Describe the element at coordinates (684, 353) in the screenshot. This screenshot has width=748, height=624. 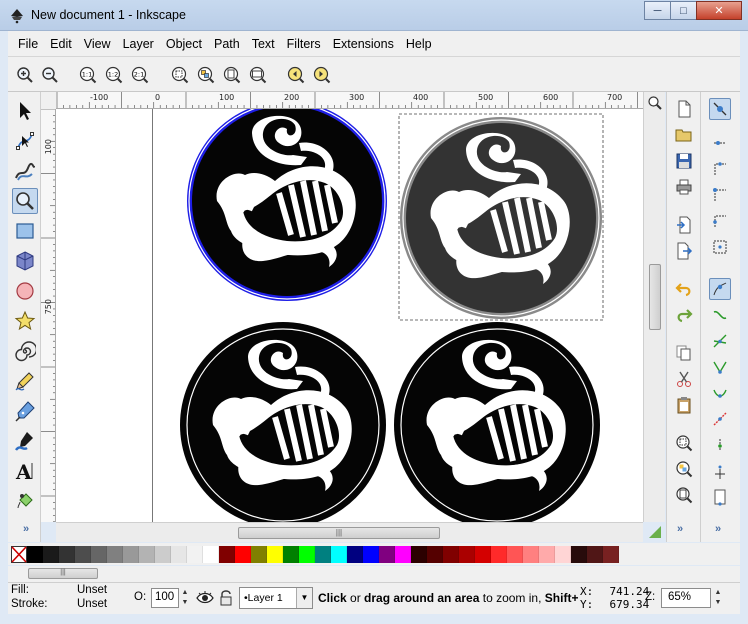
I see `copy-button` at that location.